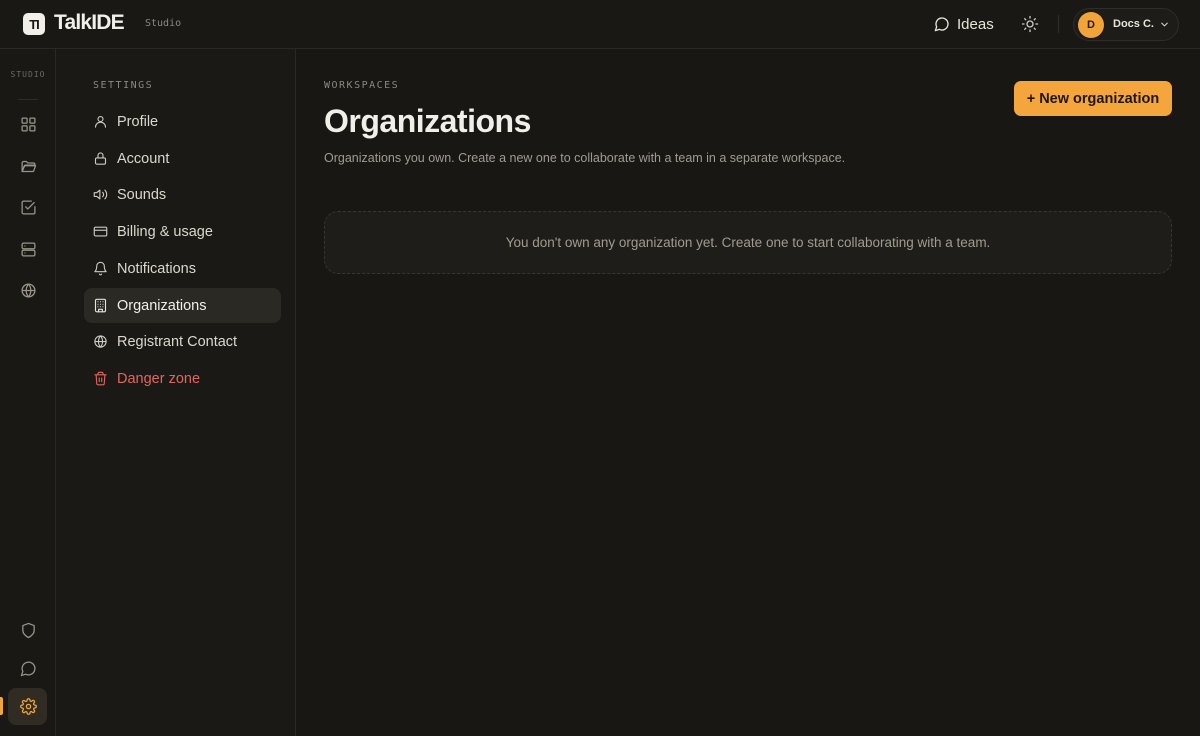  Describe the element at coordinates (1093, 98) in the screenshot. I see `new-organization-button: + New organization` at that location.